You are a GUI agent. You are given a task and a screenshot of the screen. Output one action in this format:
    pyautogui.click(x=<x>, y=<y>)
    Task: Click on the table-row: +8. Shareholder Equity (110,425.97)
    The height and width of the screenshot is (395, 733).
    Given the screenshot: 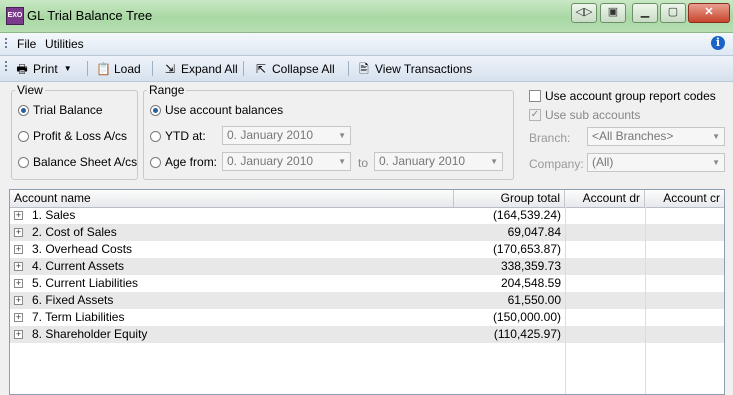 What is the action you would take?
    pyautogui.click(x=367, y=334)
    